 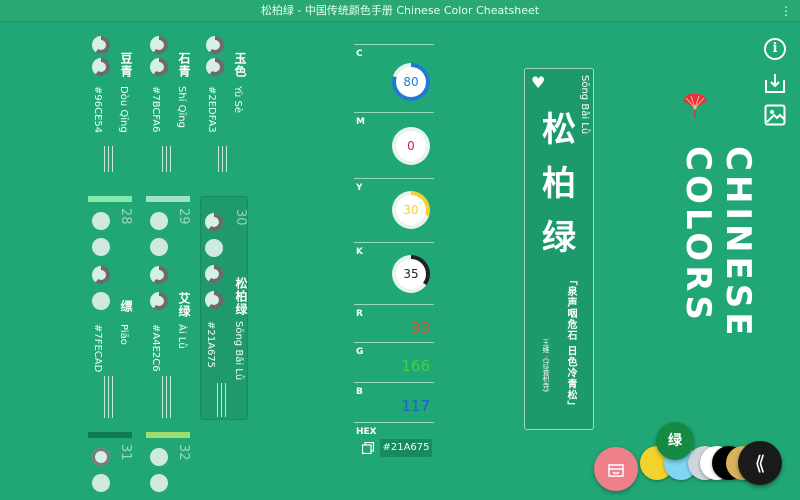 I want to click on color-hex: #7BCFA6, so click(x=155, y=109).